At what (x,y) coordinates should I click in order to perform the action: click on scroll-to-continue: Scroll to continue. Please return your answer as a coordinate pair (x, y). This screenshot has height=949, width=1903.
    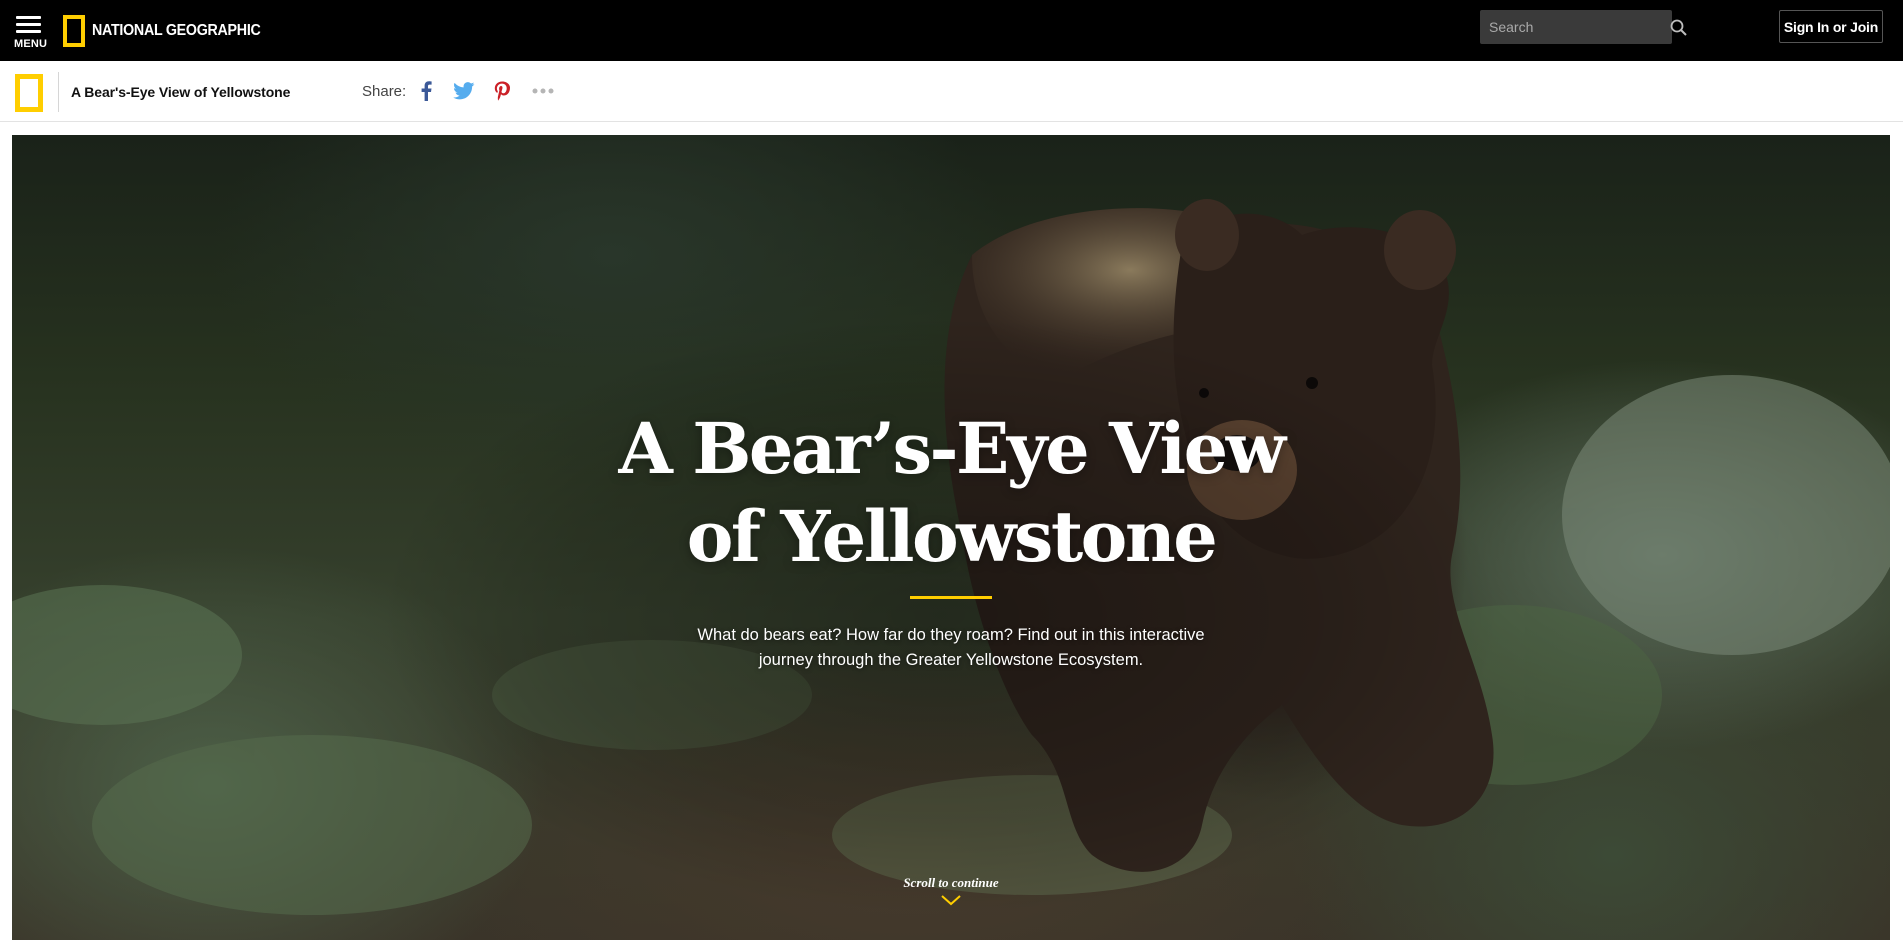
    Looking at the image, I should click on (951, 890).